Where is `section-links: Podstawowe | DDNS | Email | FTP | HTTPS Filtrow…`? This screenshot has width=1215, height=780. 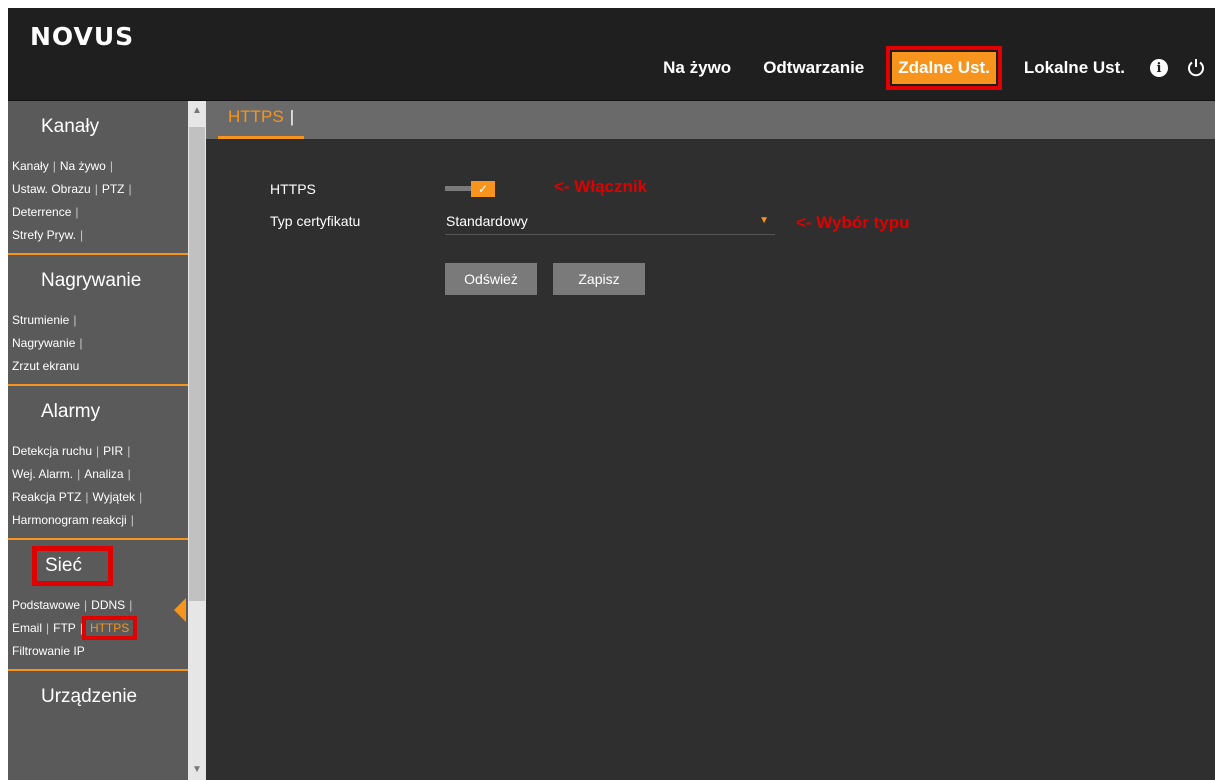
section-links: Podstawowe | DDNS | Email | FTP | HTTPS Filtrow… is located at coordinates (100, 630).